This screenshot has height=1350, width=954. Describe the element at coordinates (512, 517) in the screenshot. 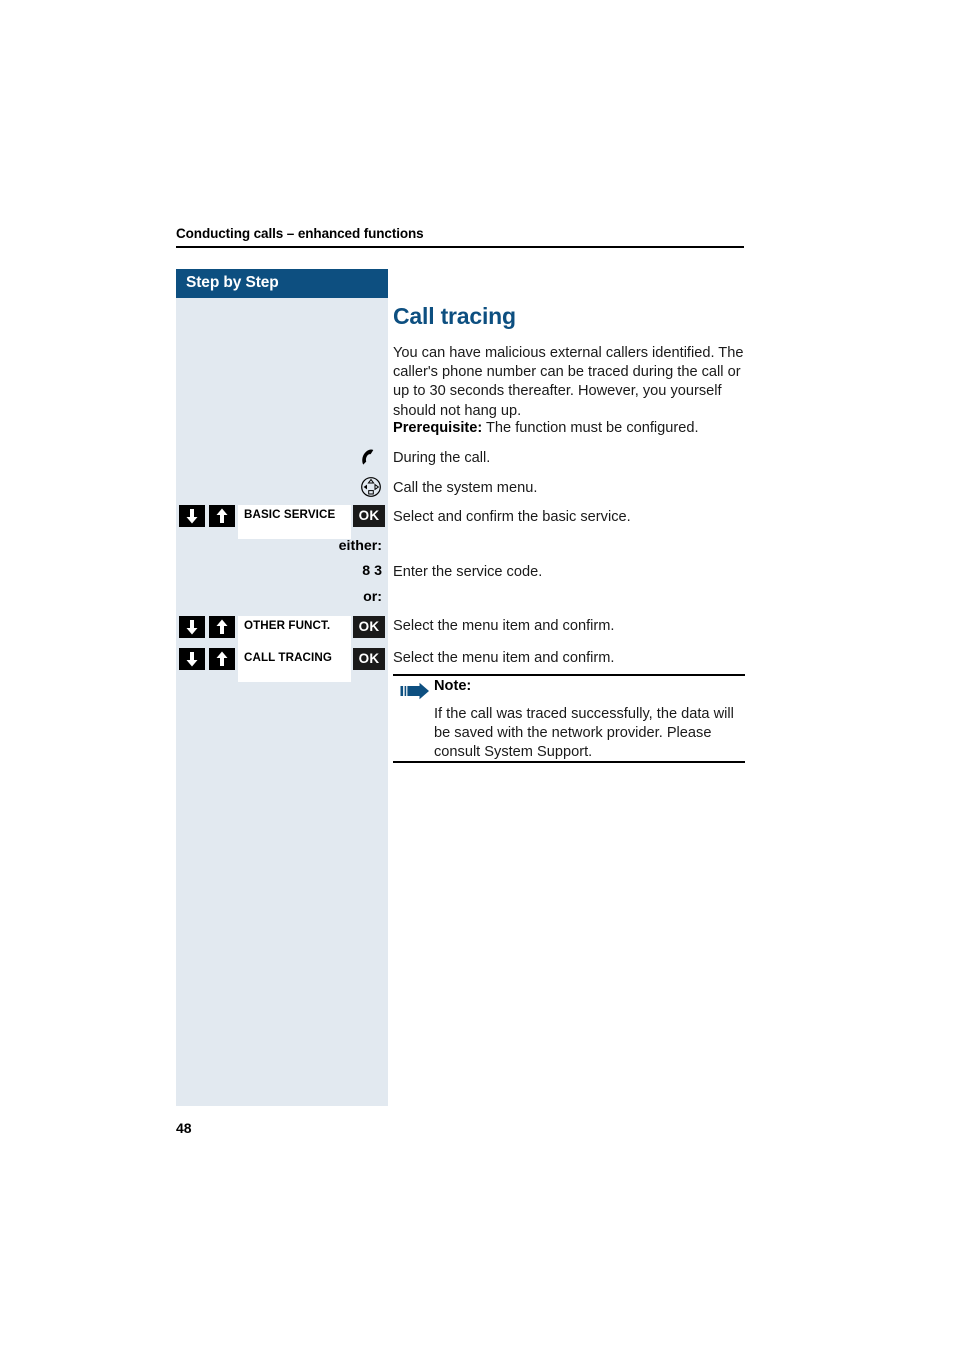

I see `step-description-basic-service: Select and confirm the basic service.` at that location.